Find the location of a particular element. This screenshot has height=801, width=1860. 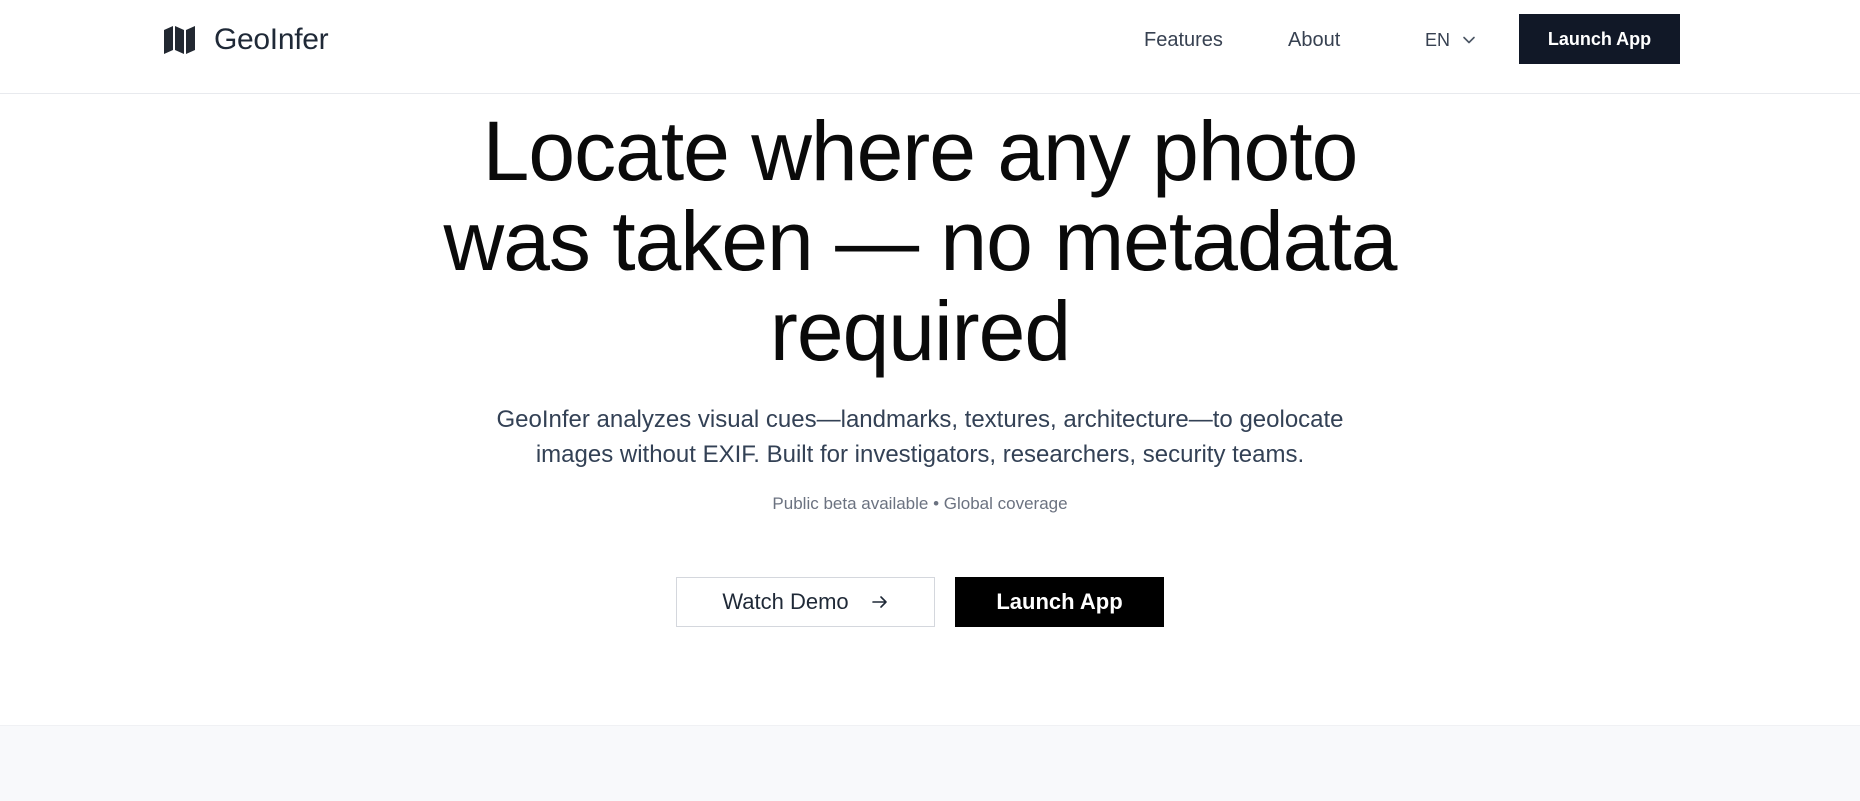

brand-name: GeoInfer is located at coordinates (271, 39).